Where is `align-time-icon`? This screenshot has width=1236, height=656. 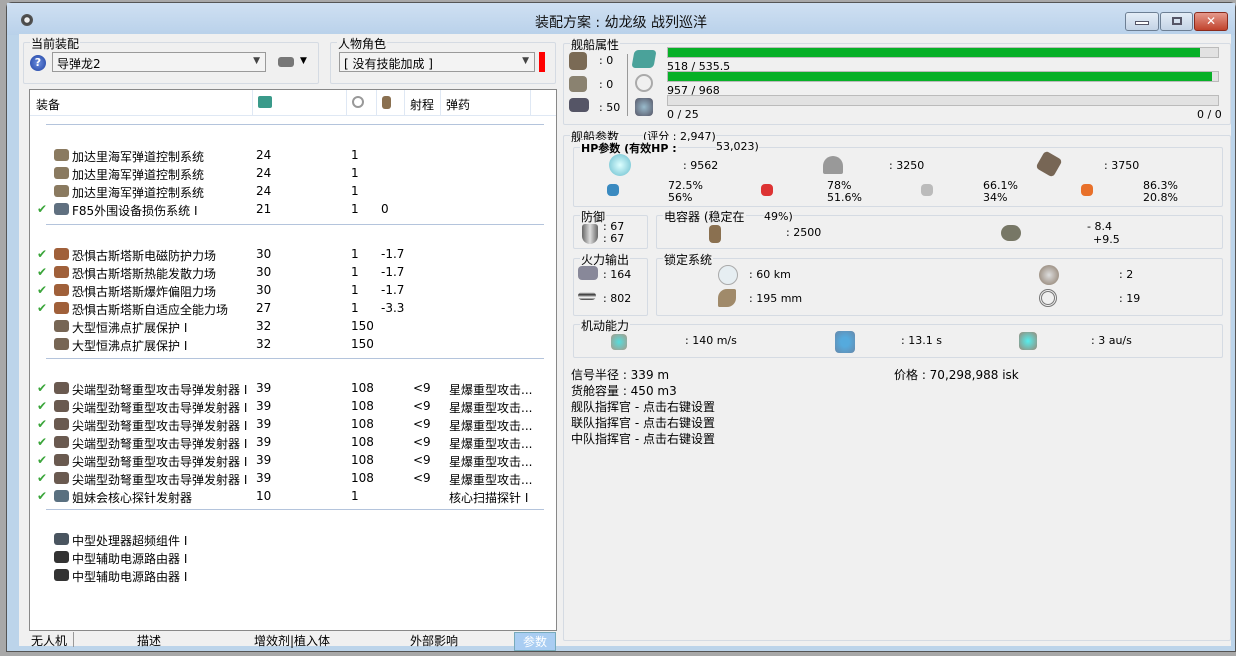 align-time-icon is located at coordinates (845, 342).